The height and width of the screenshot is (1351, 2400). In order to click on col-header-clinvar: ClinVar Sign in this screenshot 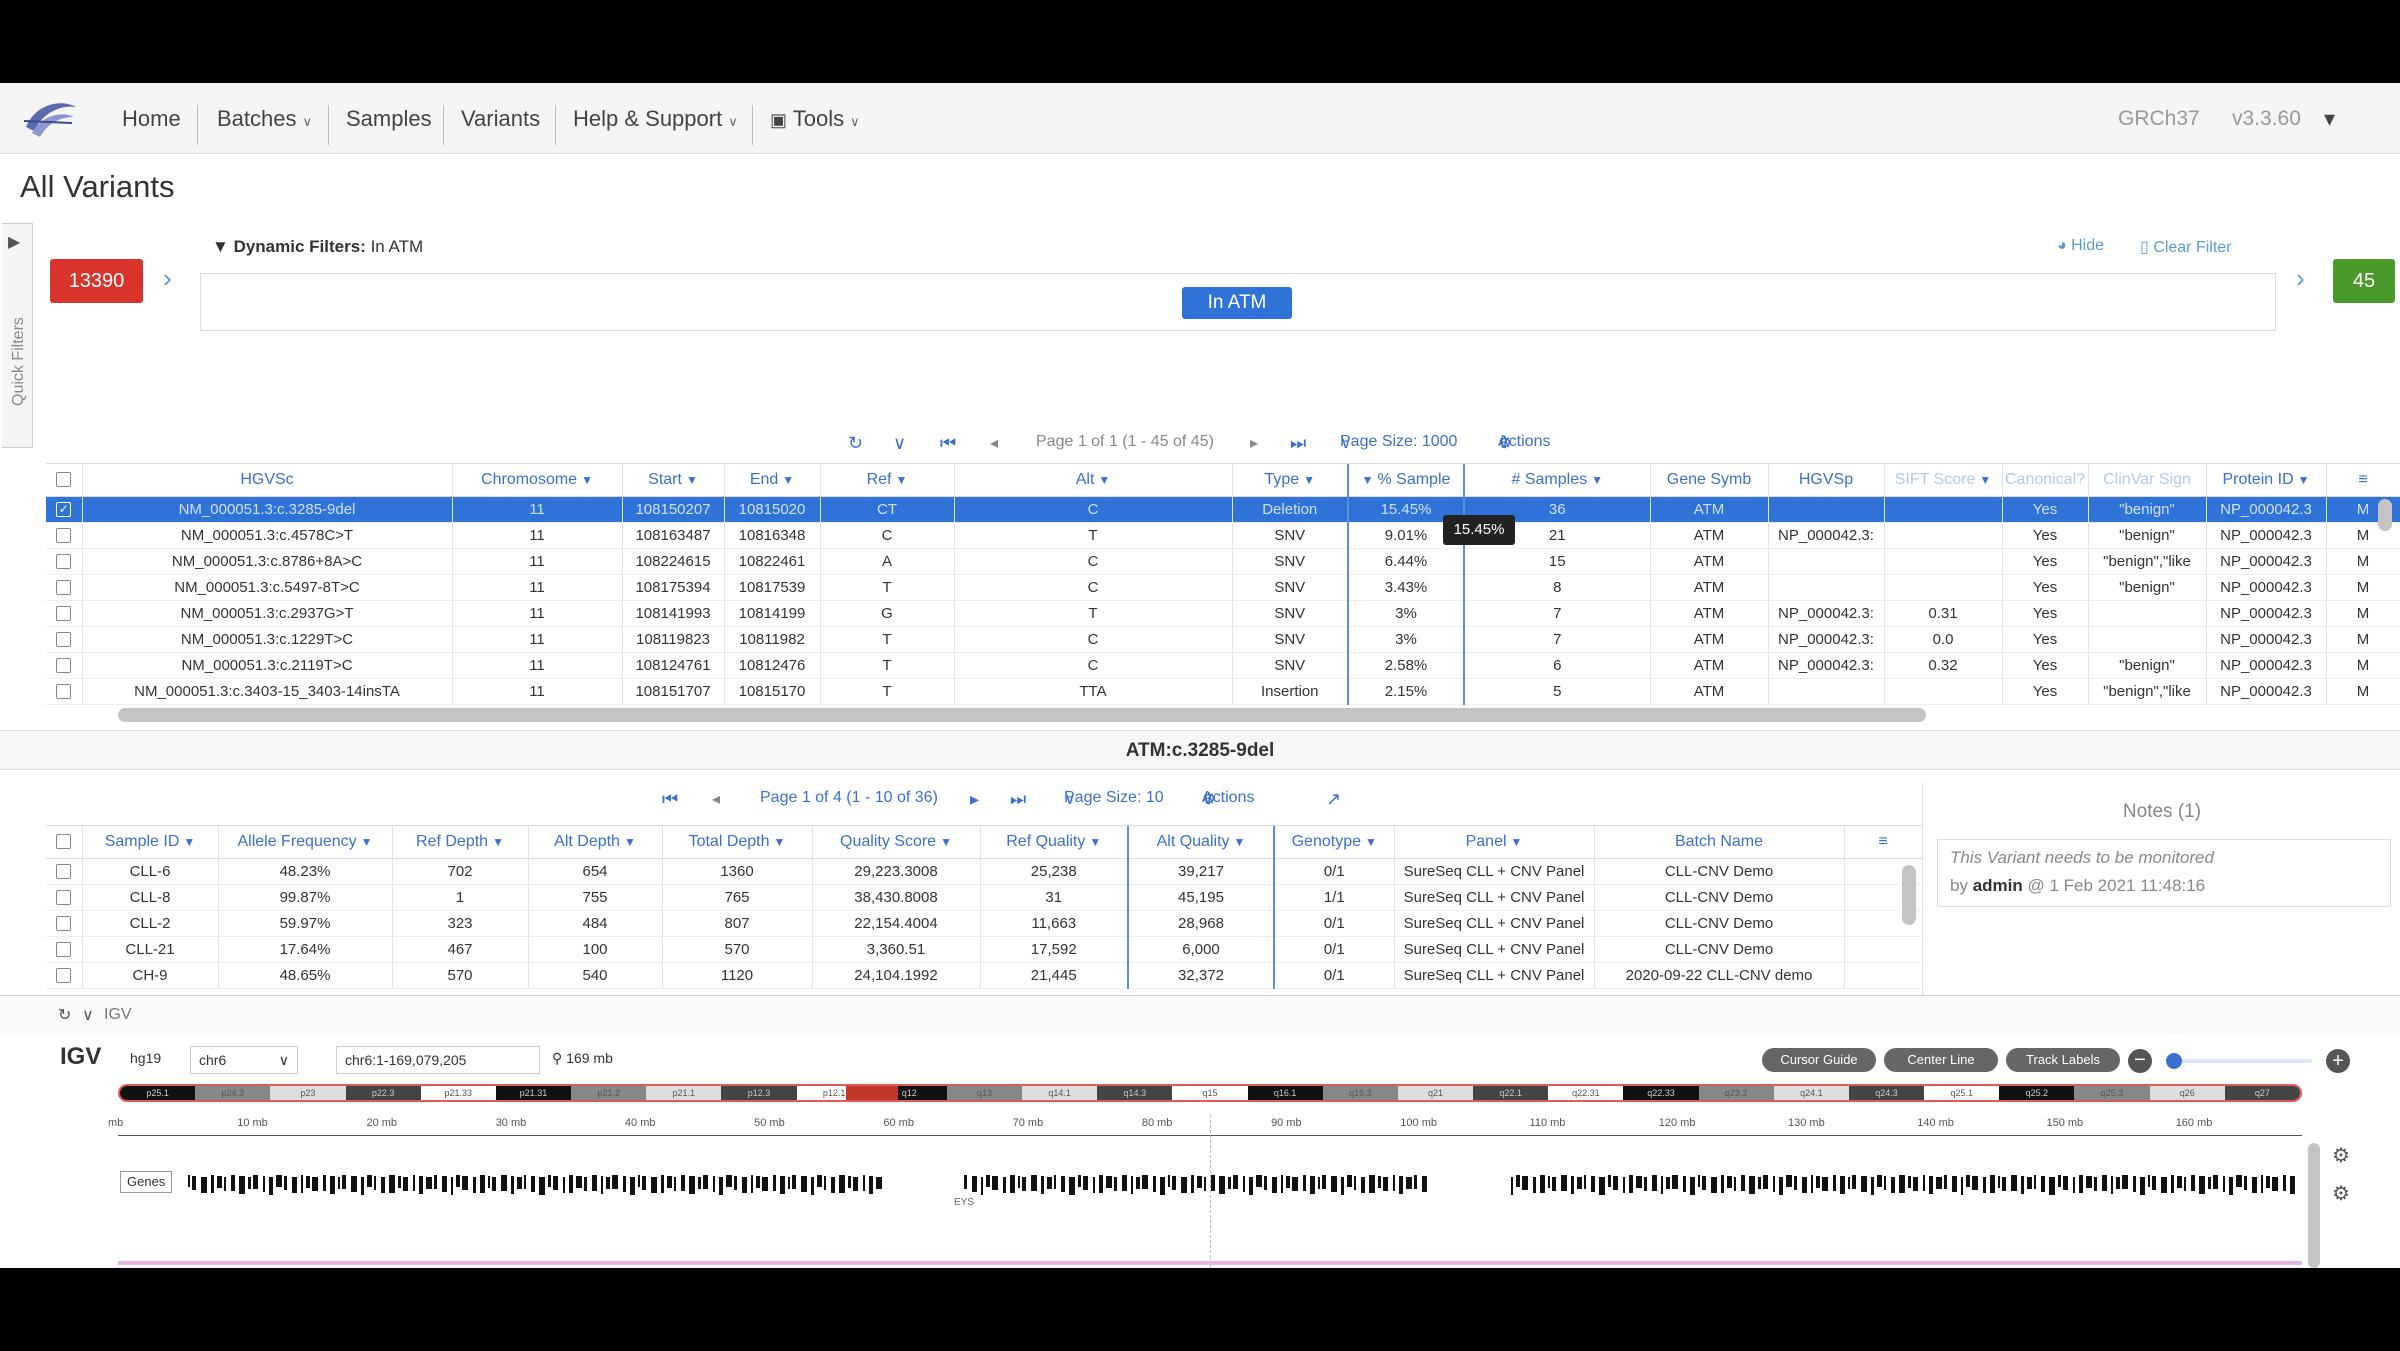, I will do `click(2147, 480)`.